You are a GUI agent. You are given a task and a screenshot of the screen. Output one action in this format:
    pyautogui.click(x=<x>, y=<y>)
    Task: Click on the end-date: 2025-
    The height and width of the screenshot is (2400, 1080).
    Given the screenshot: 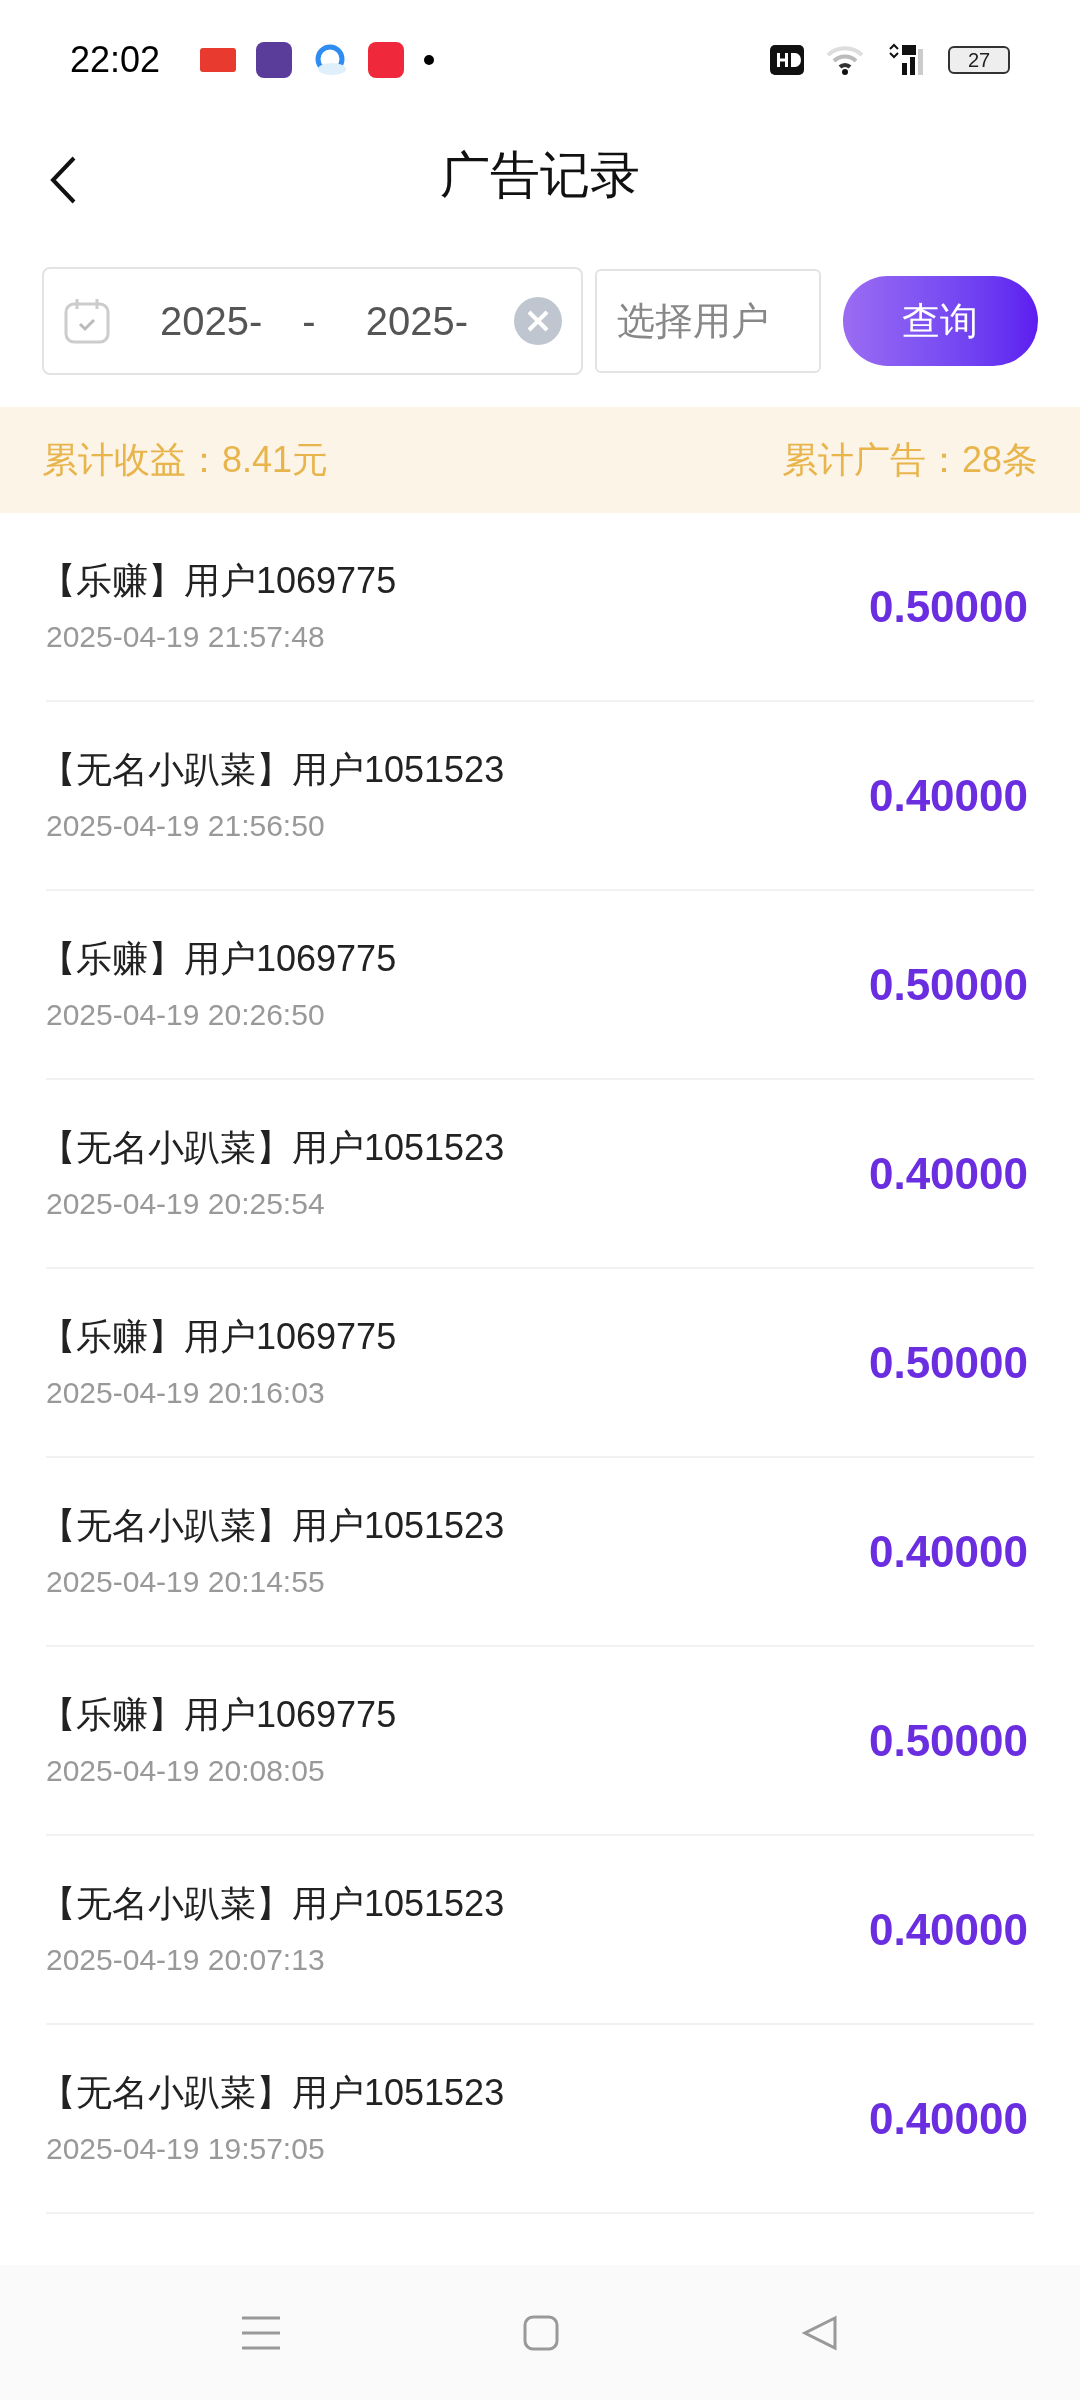 What is the action you would take?
    pyautogui.click(x=416, y=321)
    